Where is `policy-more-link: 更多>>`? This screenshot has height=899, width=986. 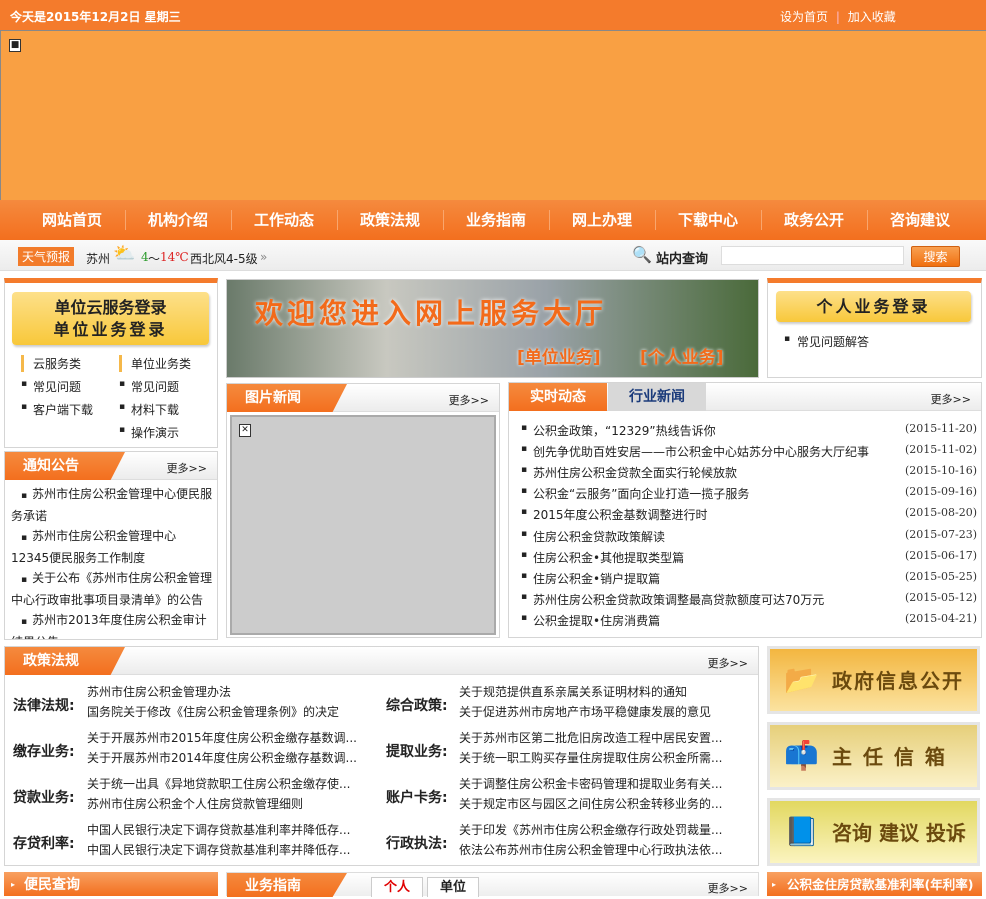
policy-more-link: 更多>> is located at coordinates (728, 663).